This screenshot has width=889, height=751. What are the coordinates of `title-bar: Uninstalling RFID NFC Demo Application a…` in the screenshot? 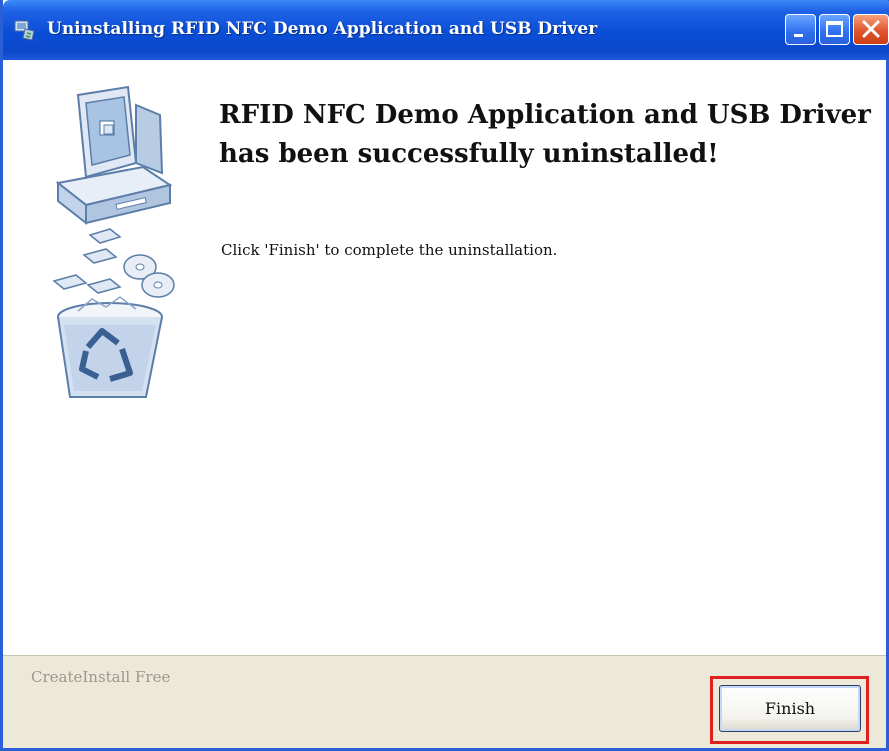 It's located at (446, 30).